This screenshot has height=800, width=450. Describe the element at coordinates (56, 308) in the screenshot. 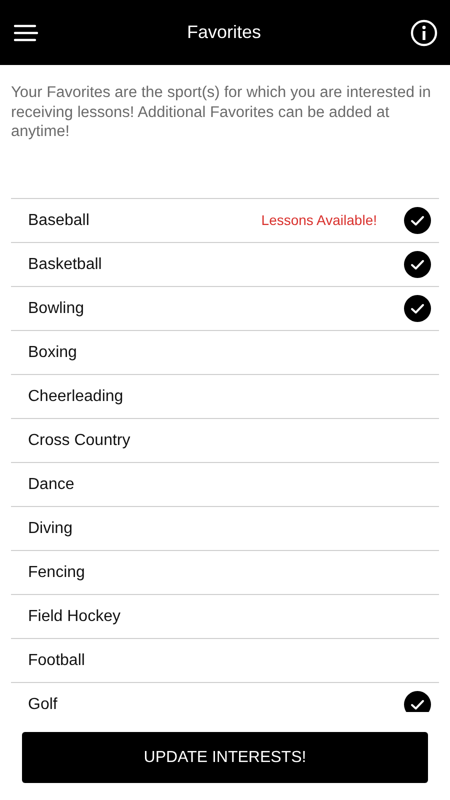

I see `sport-name: Bowling` at that location.